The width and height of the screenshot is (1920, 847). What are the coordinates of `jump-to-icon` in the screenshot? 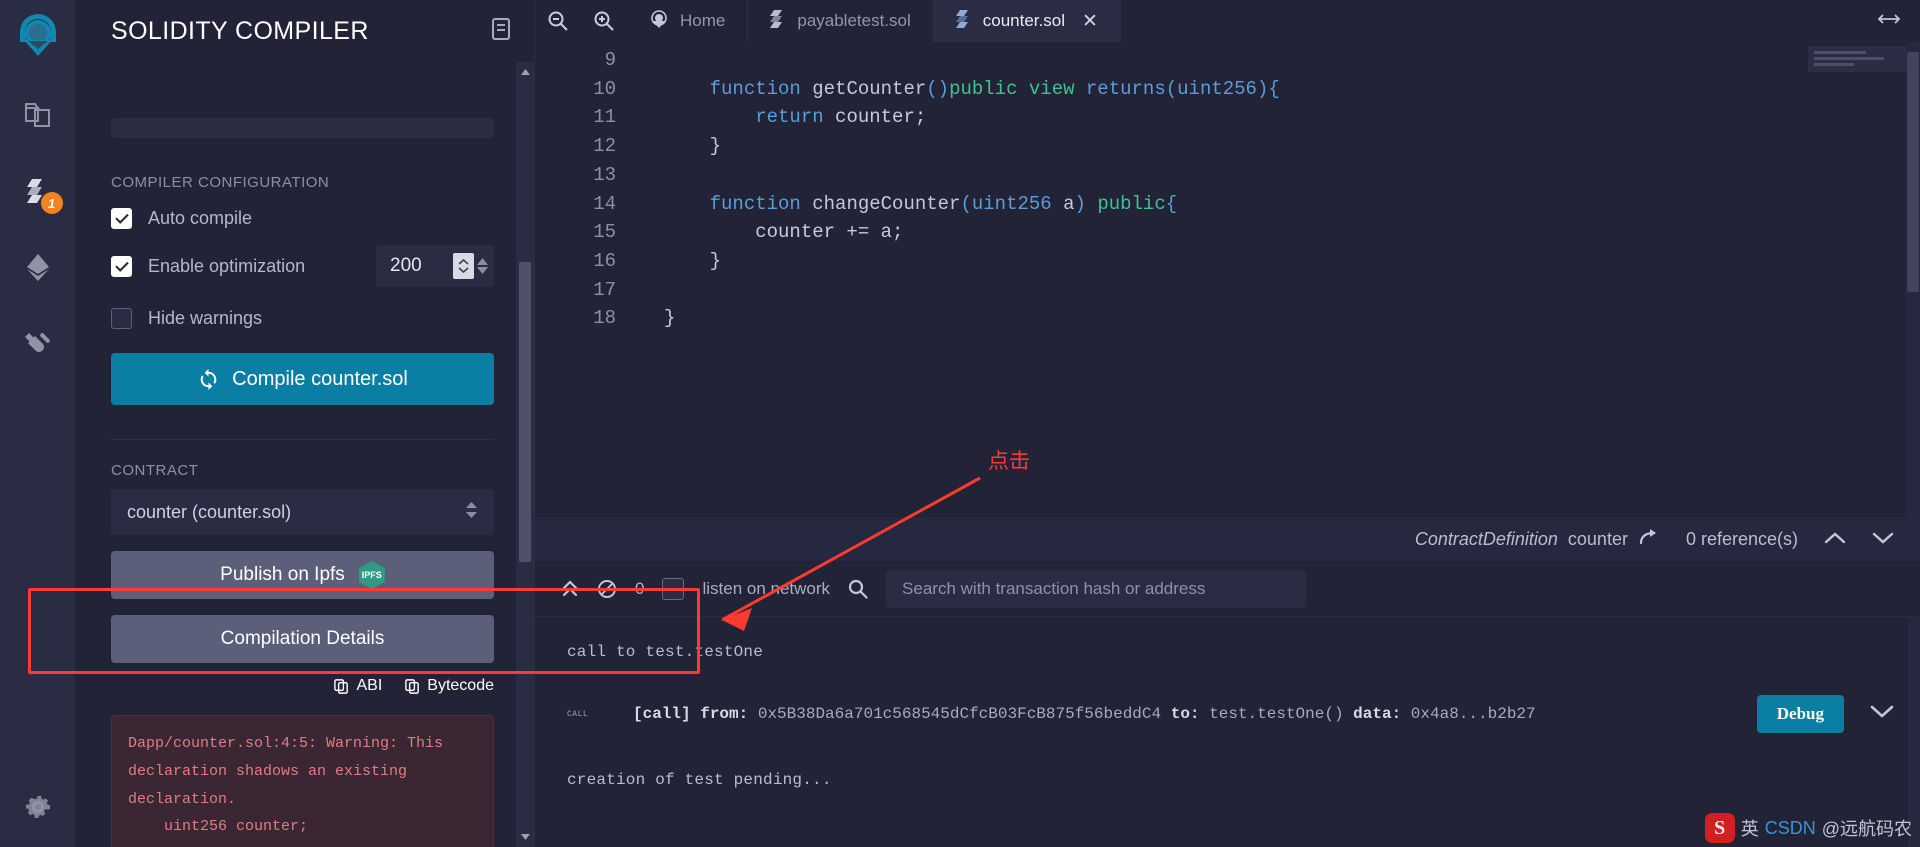 It's located at (1649, 539).